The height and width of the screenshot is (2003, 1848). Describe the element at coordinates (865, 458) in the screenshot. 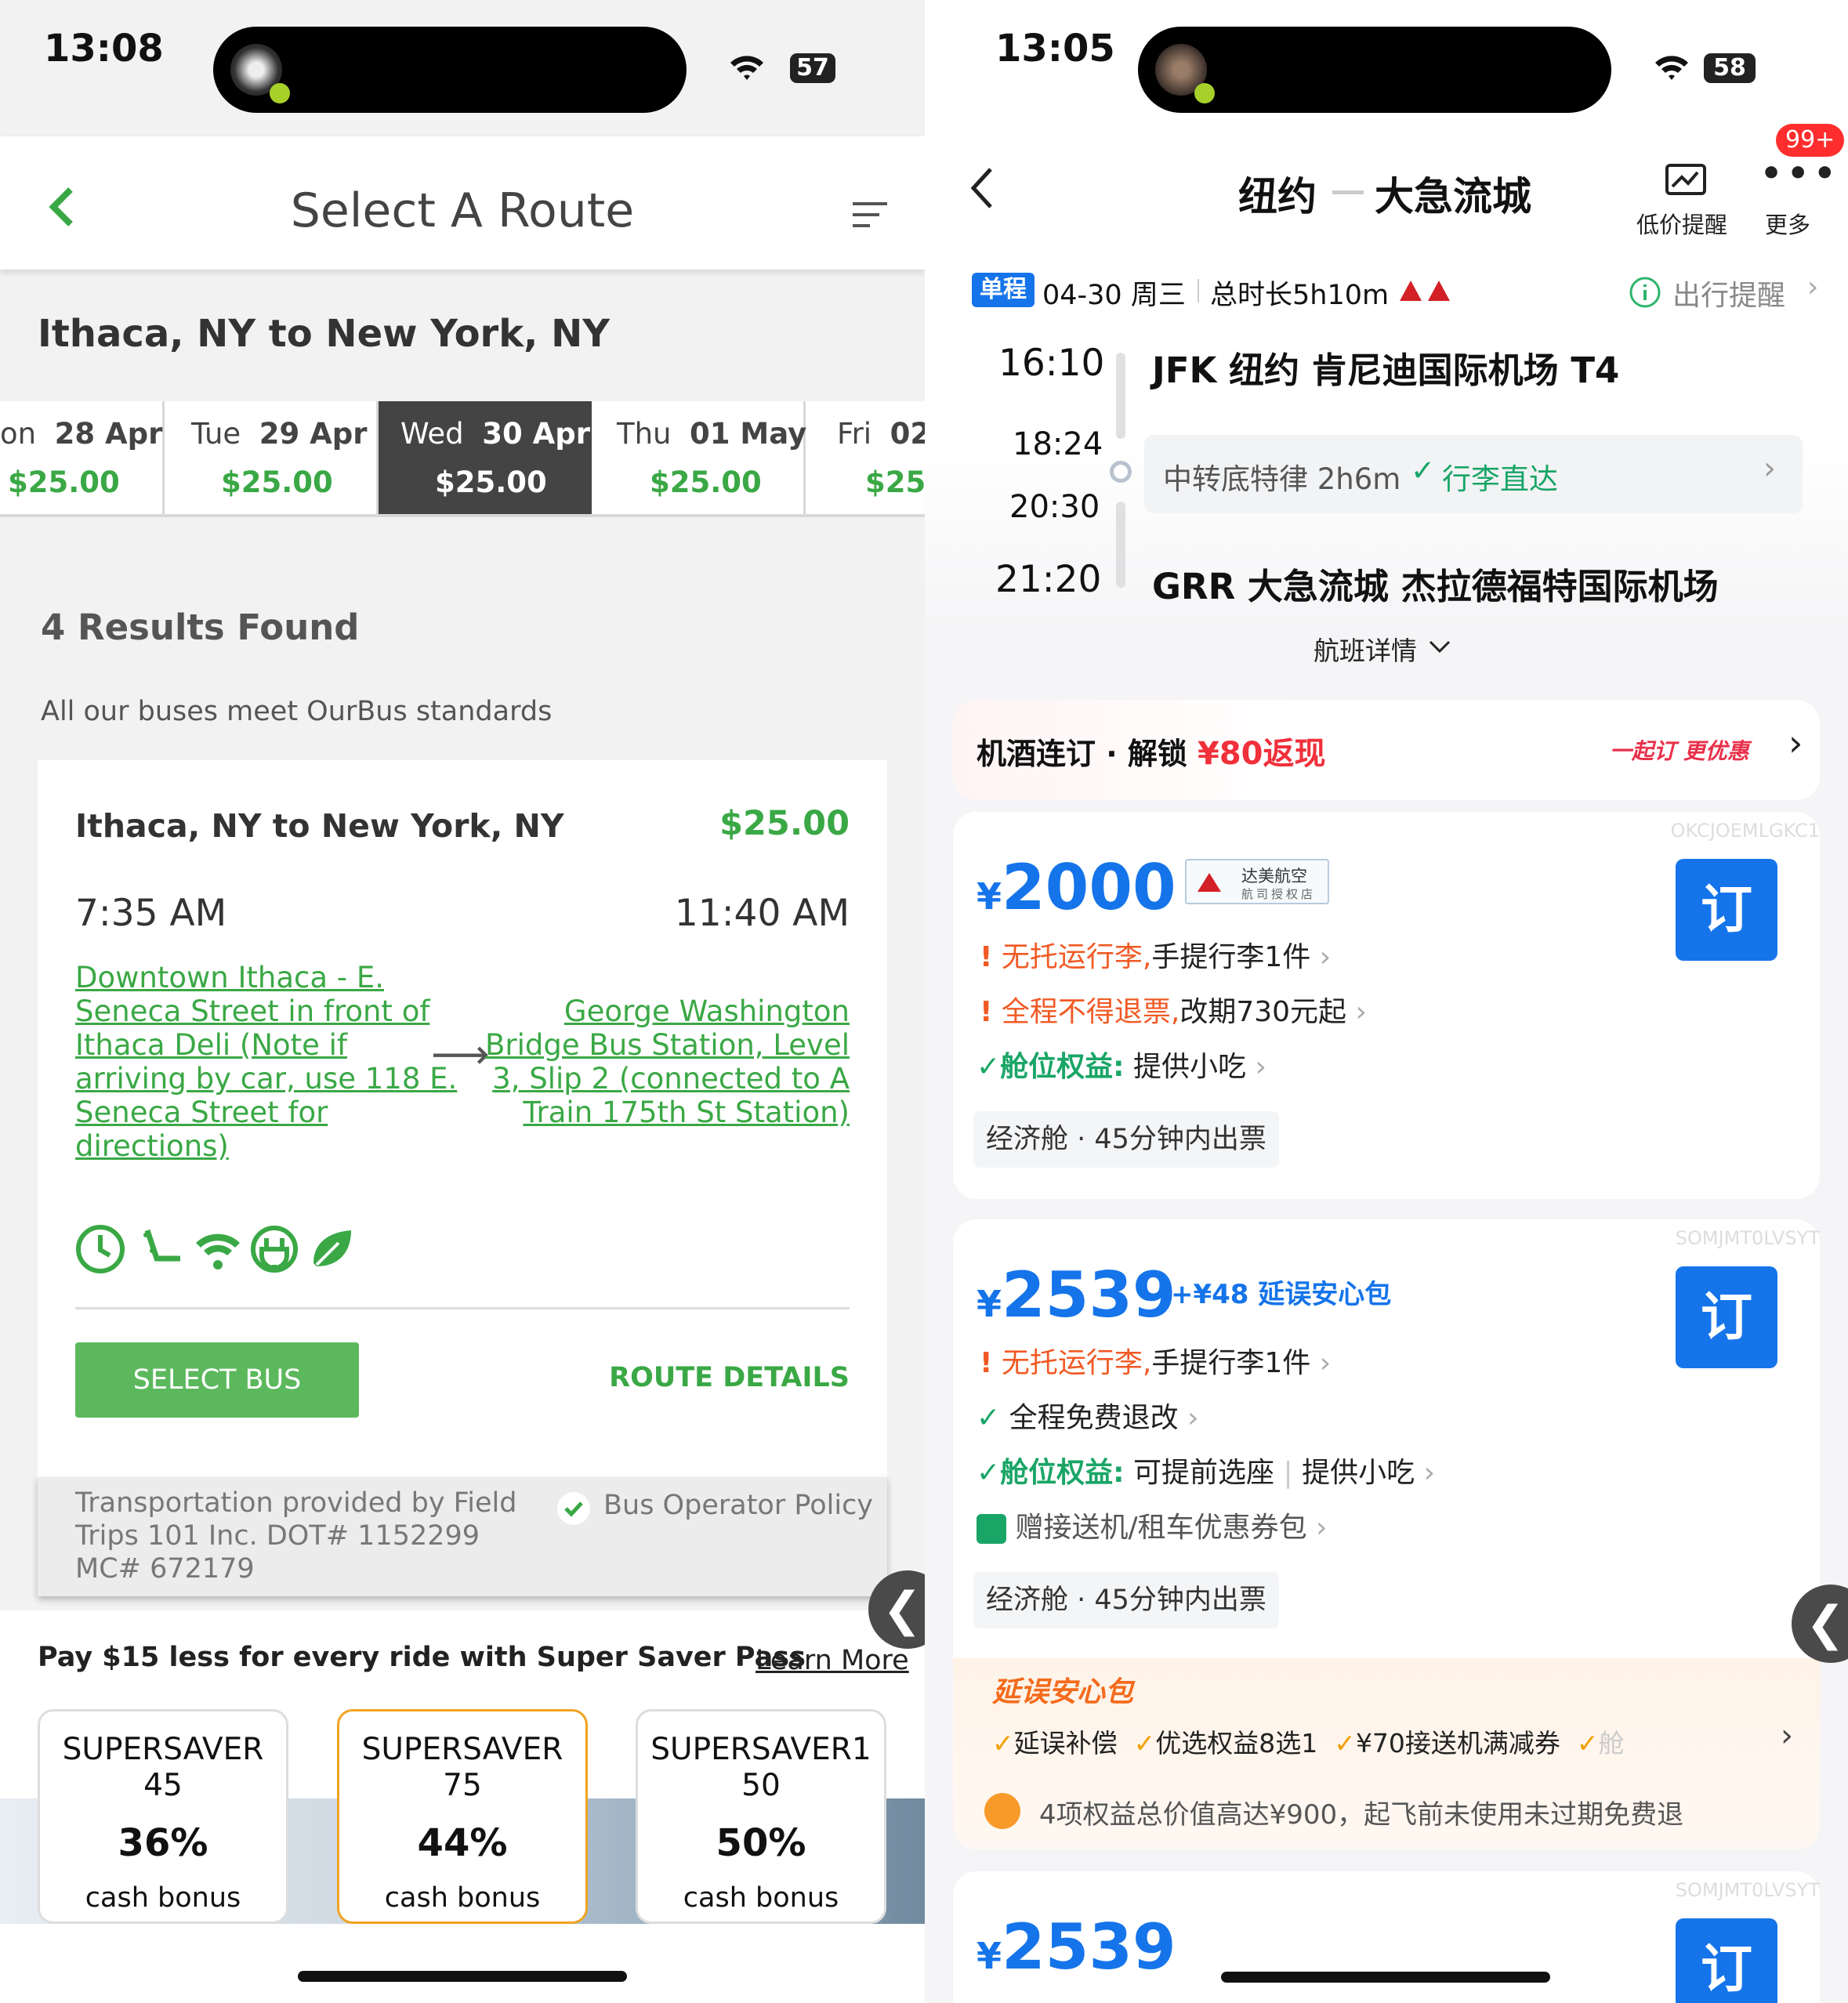

I see `date-tab: Fri 02 $25.` at that location.